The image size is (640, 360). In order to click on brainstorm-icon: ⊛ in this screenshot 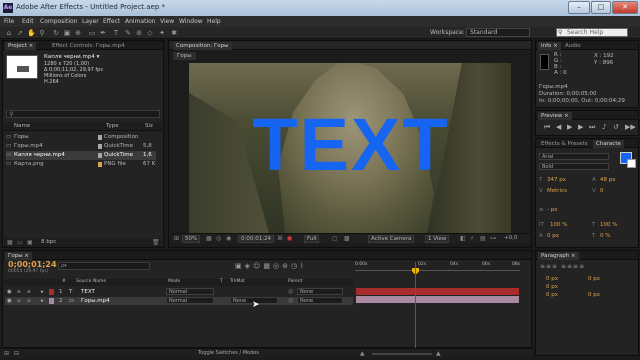, I will do `click(286, 266)`.